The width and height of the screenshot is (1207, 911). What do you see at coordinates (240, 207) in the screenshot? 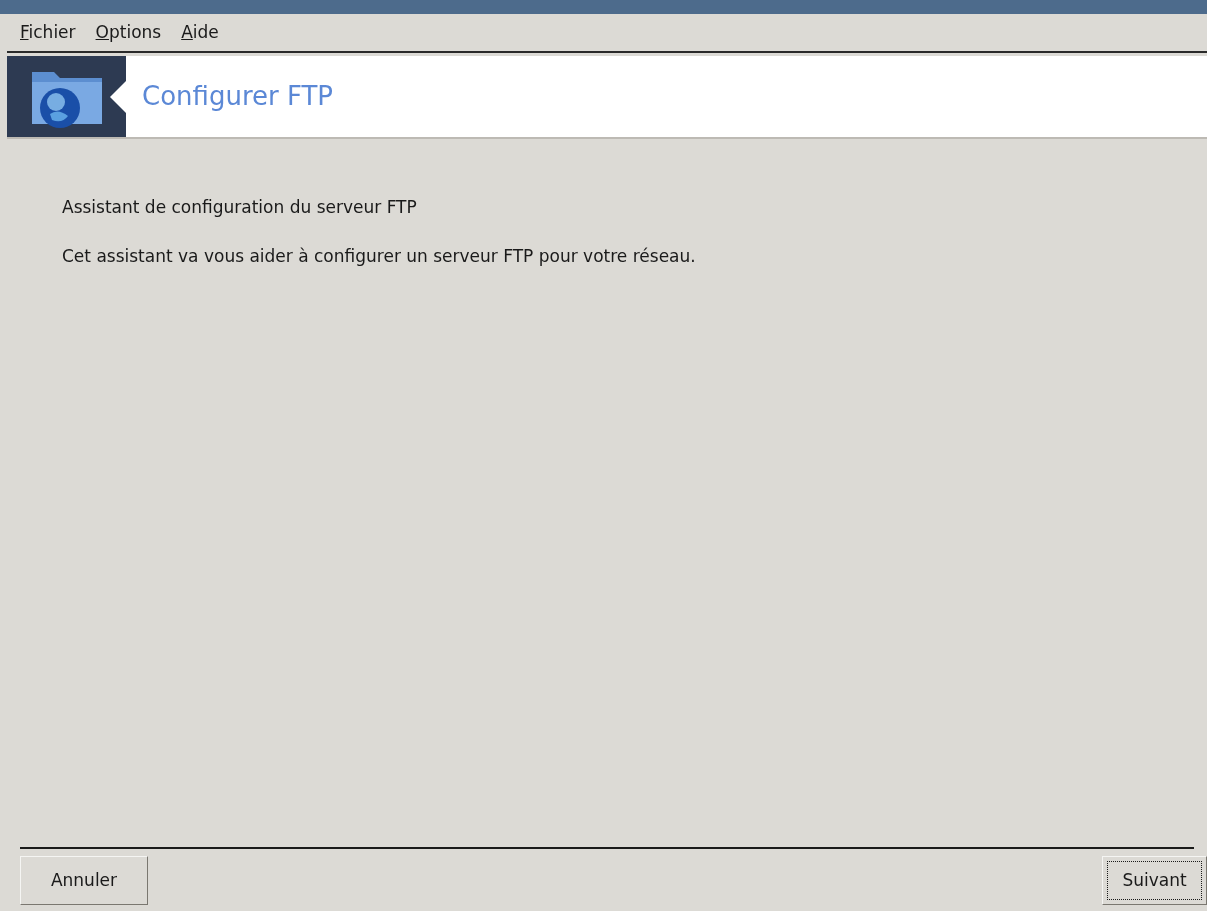
I see `wizard-heading: Assistant de configuration du serveur FTP` at bounding box center [240, 207].